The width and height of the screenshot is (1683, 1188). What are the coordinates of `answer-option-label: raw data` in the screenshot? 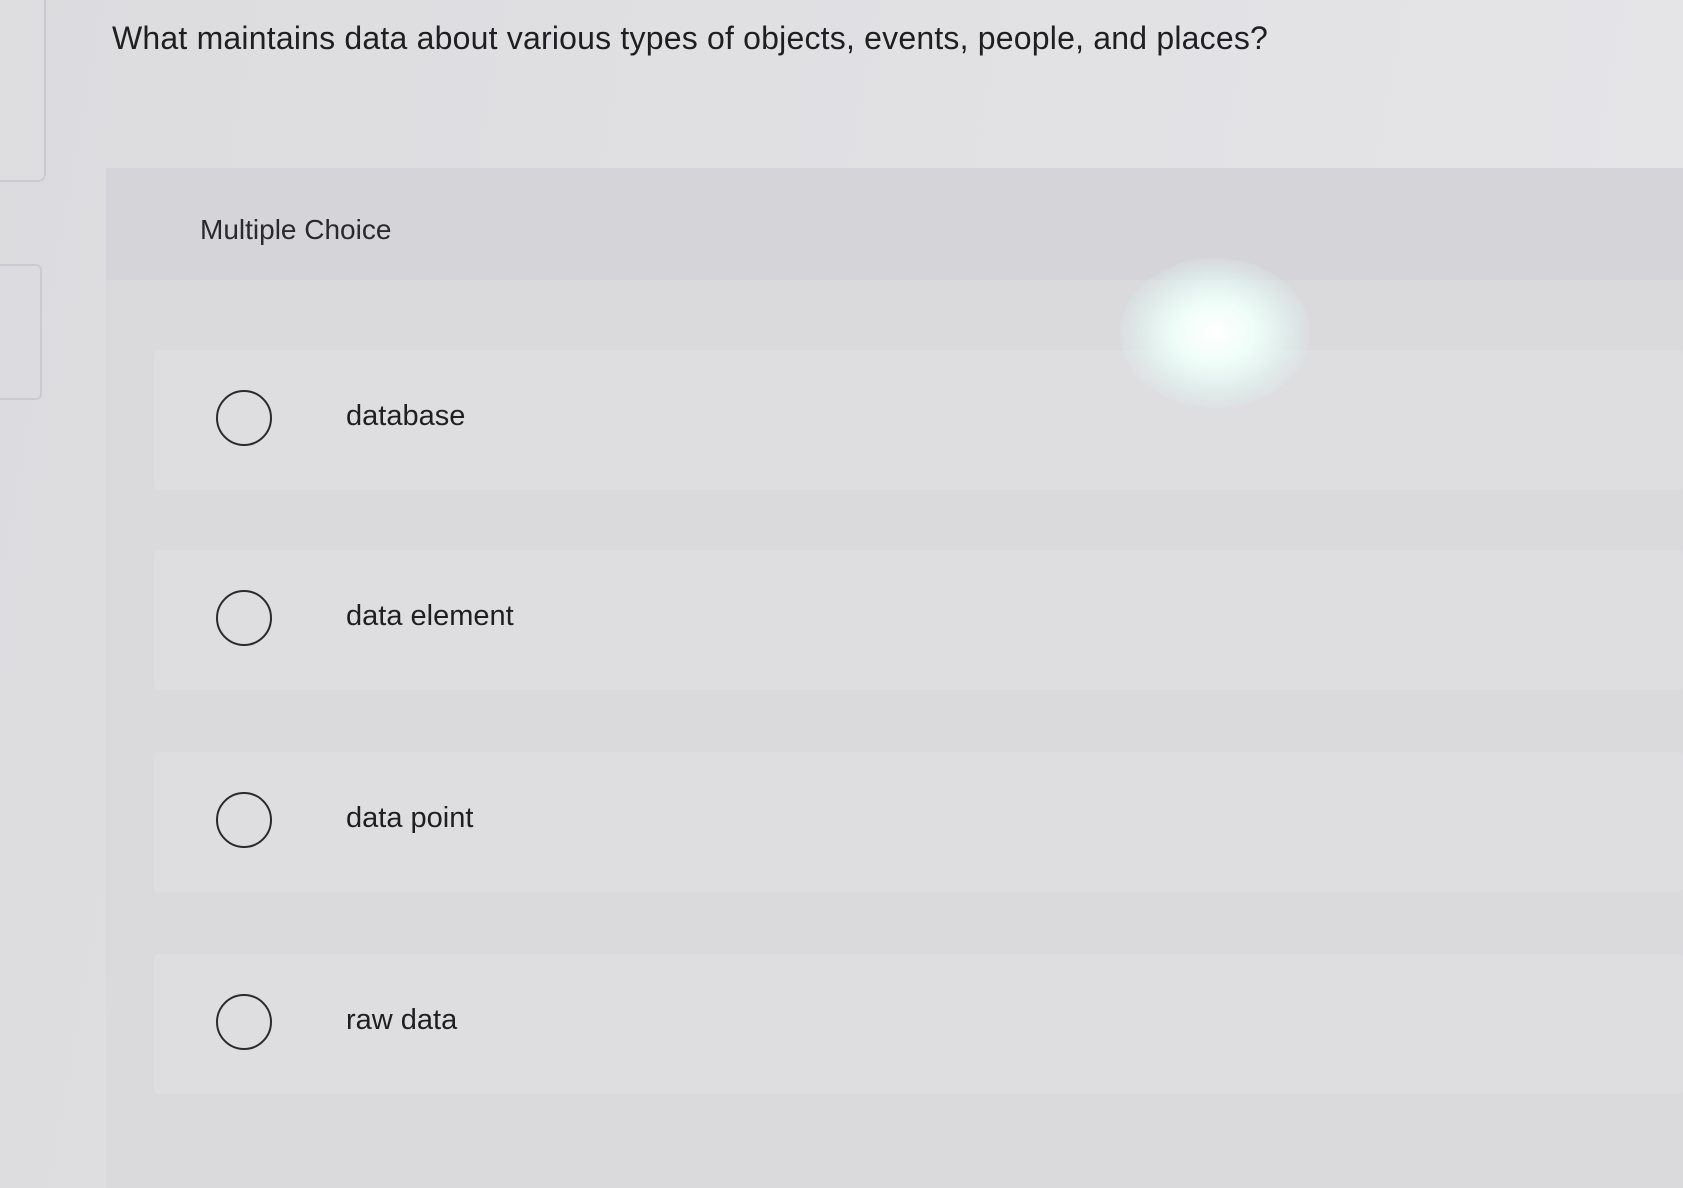 It's located at (401, 1020).